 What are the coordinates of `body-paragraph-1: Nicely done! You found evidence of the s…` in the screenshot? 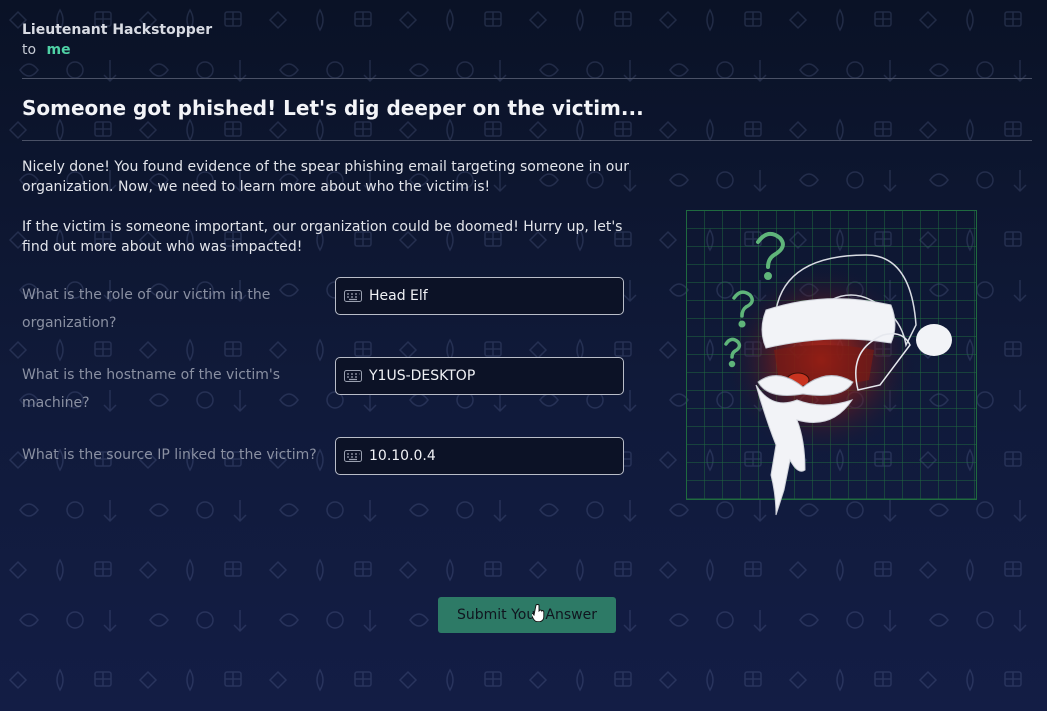 It's located at (325, 177).